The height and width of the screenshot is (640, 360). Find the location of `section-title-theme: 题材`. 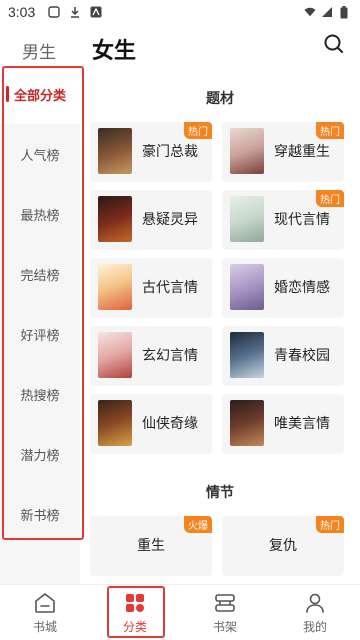

section-title-theme: 题材 is located at coordinates (220, 99).